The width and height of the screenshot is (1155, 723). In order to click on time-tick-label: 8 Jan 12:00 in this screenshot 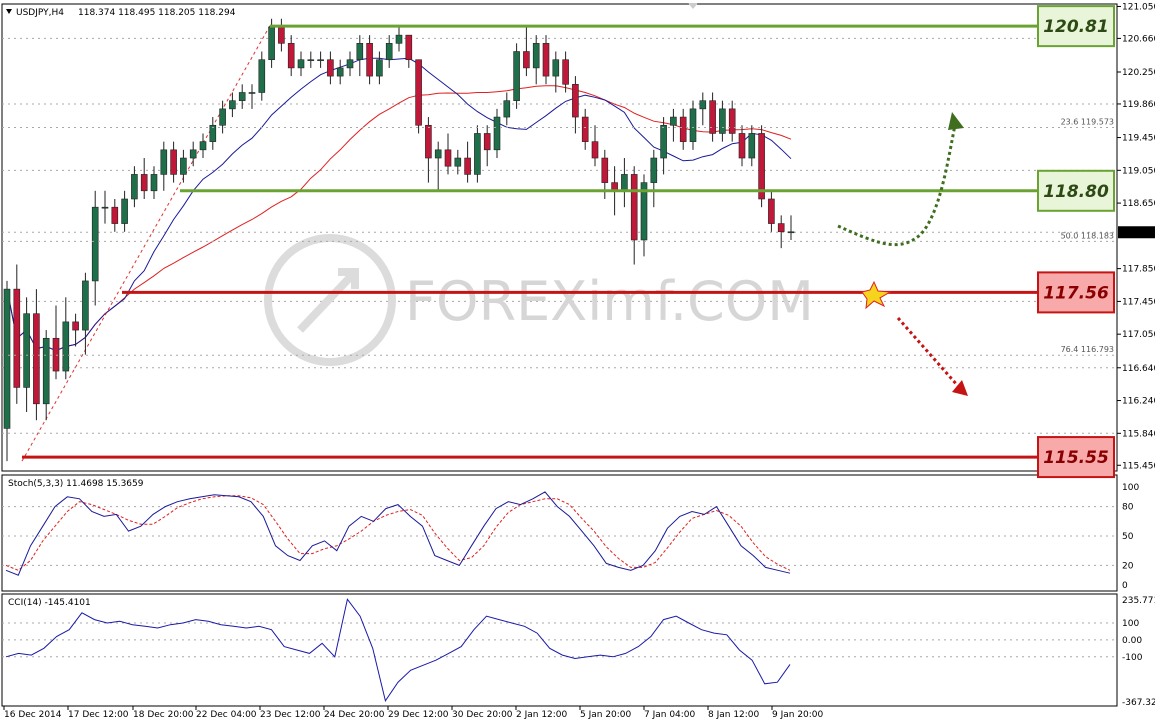, I will do `click(734, 715)`.